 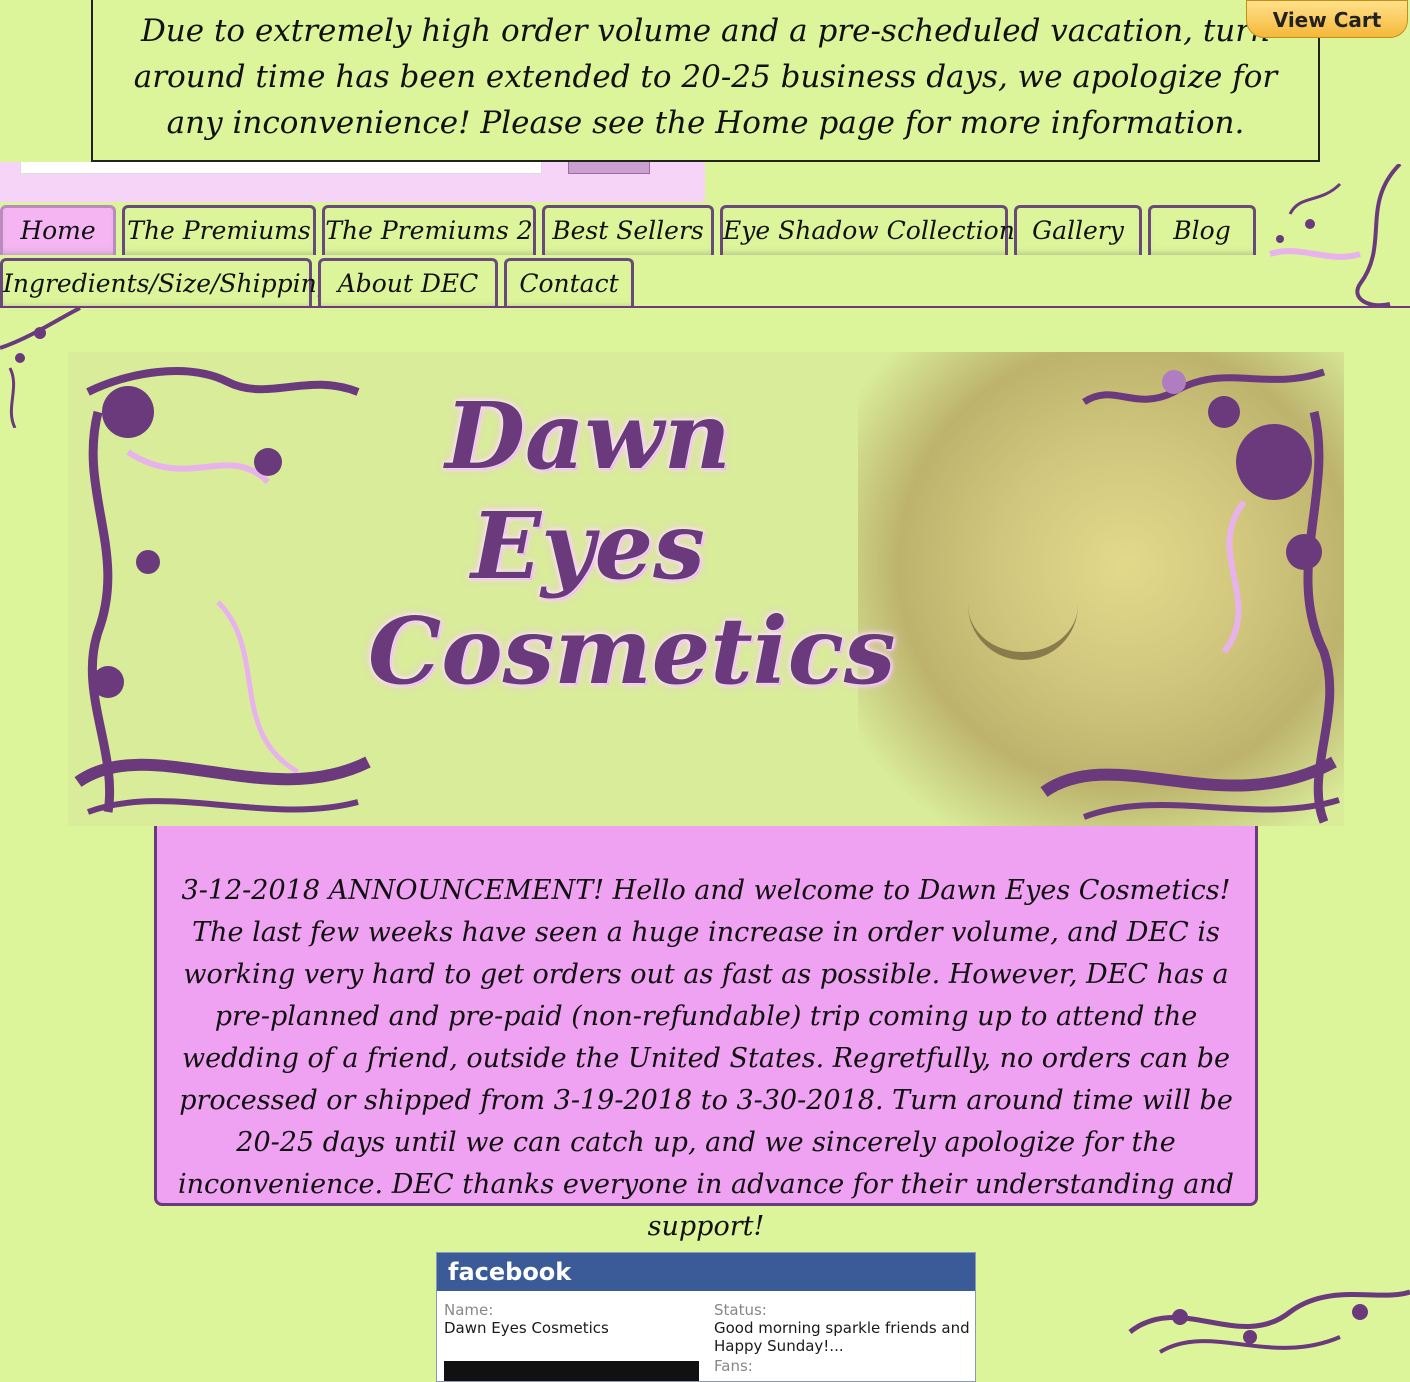 What do you see at coordinates (166, 283) in the screenshot?
I see `tab-ingredients-size-shipping: Ingredients/Size/Shipping` at bounding box center [166, 283].